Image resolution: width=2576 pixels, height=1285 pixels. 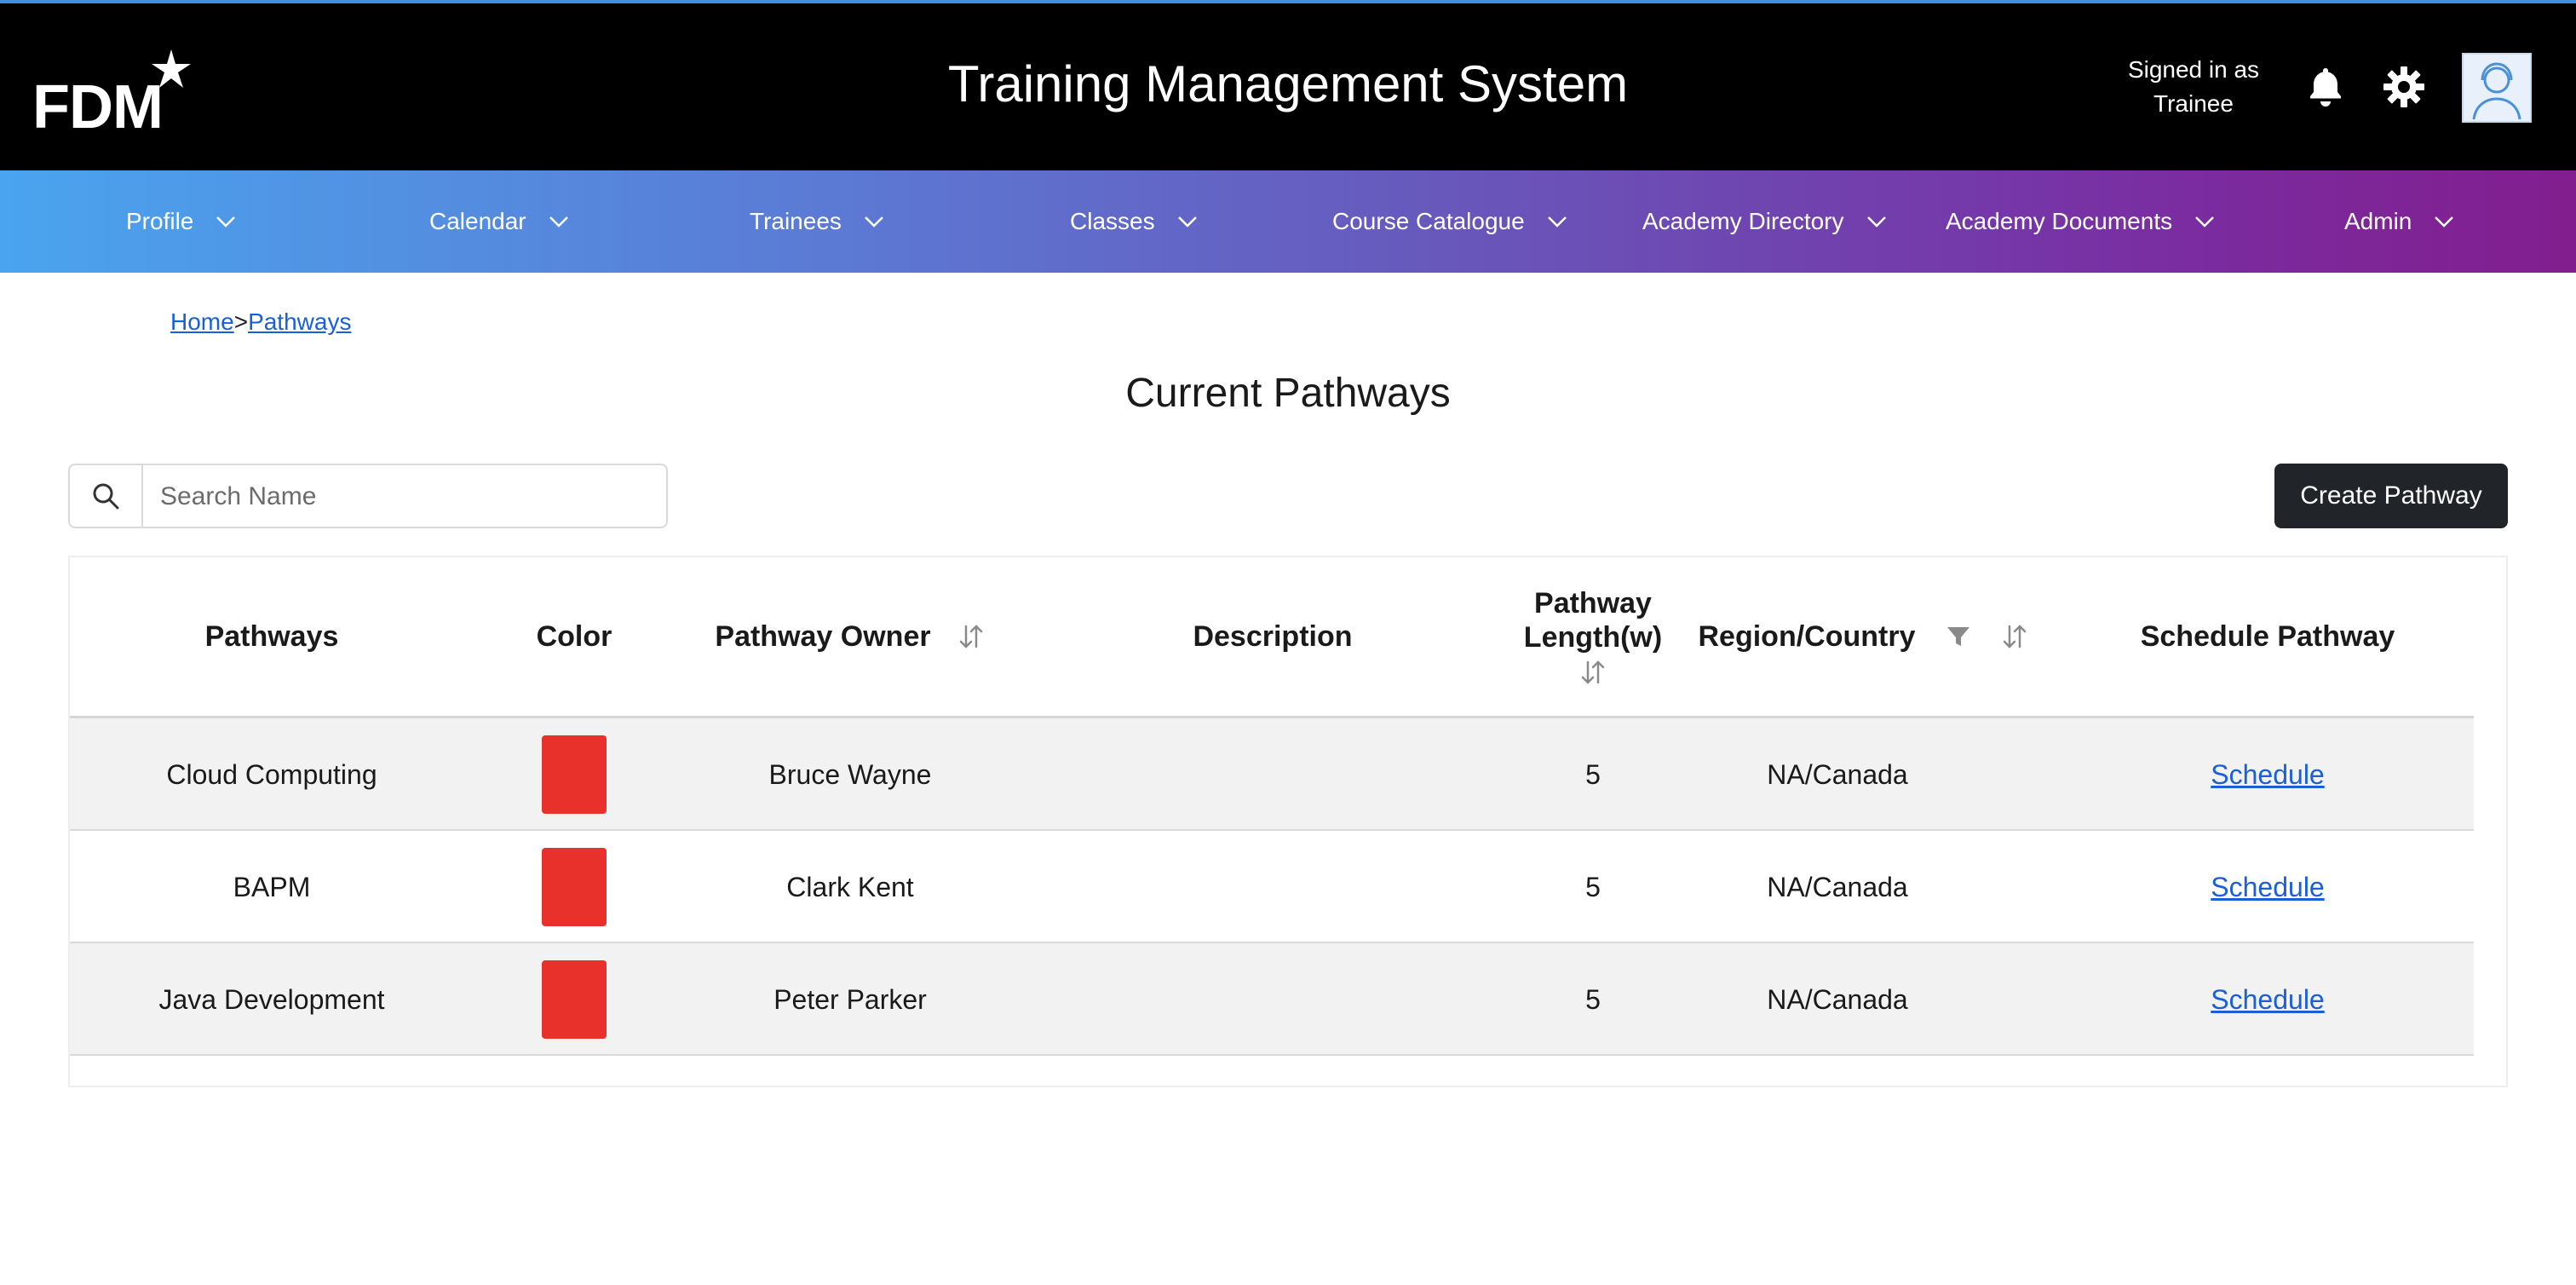 I want to click on nav-admin: Admin, so click(x=2399, y=222).